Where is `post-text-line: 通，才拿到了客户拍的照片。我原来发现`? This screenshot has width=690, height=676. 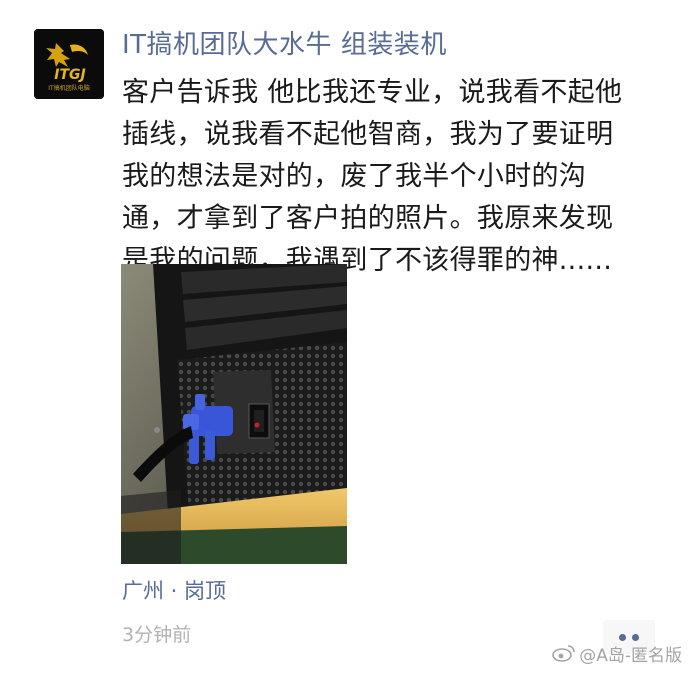
post-text-line: 通，才拿到了客户拍的照片。我原来发现 is located at coordinates (368, 218).